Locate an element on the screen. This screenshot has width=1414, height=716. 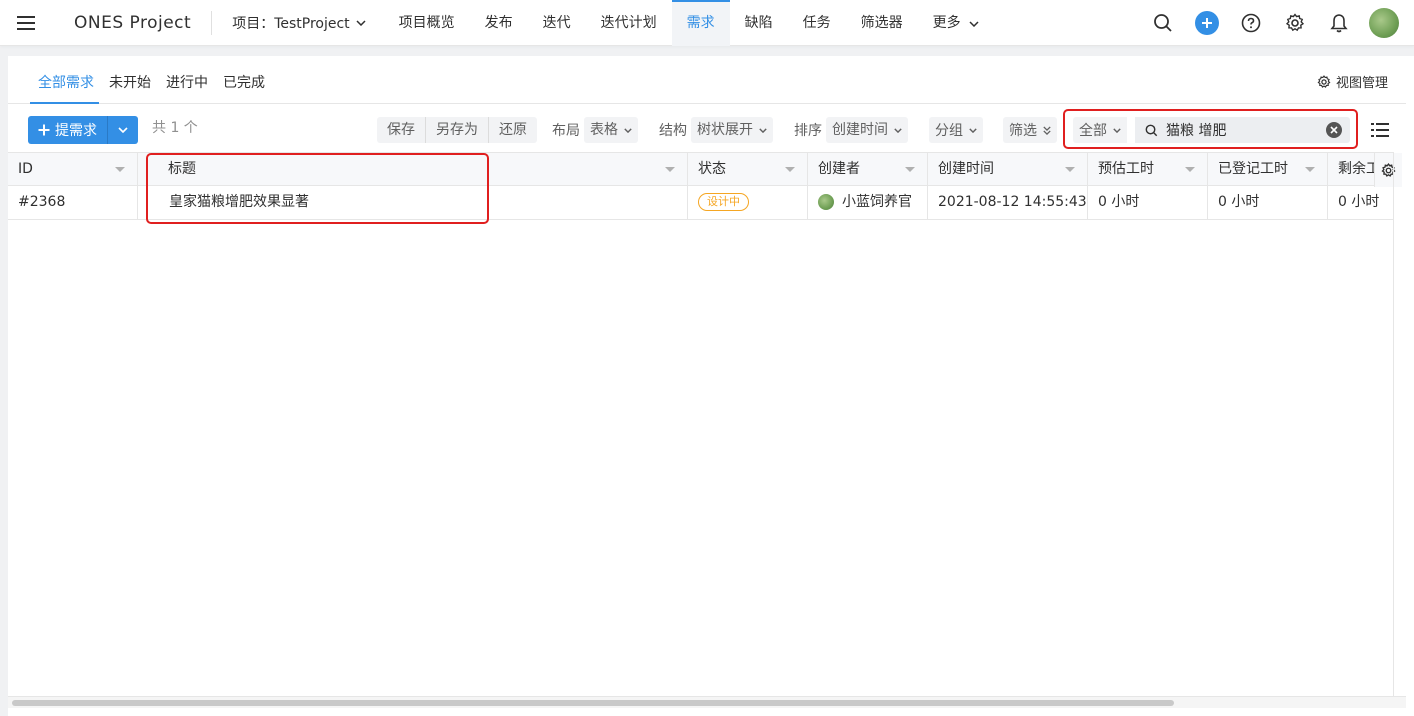
layout-value: 表格 is located at coordinates (611, 130).